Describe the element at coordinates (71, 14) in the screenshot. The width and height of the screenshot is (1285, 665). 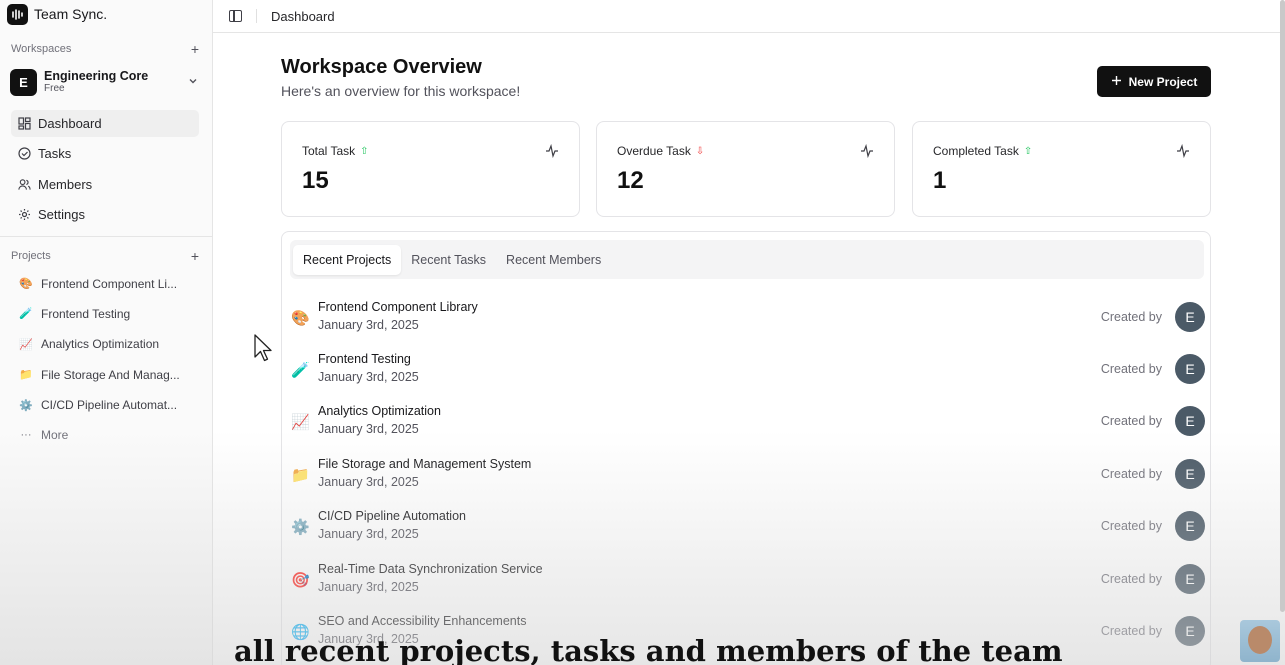
I see `brand-name: Team Sync.` at that location.